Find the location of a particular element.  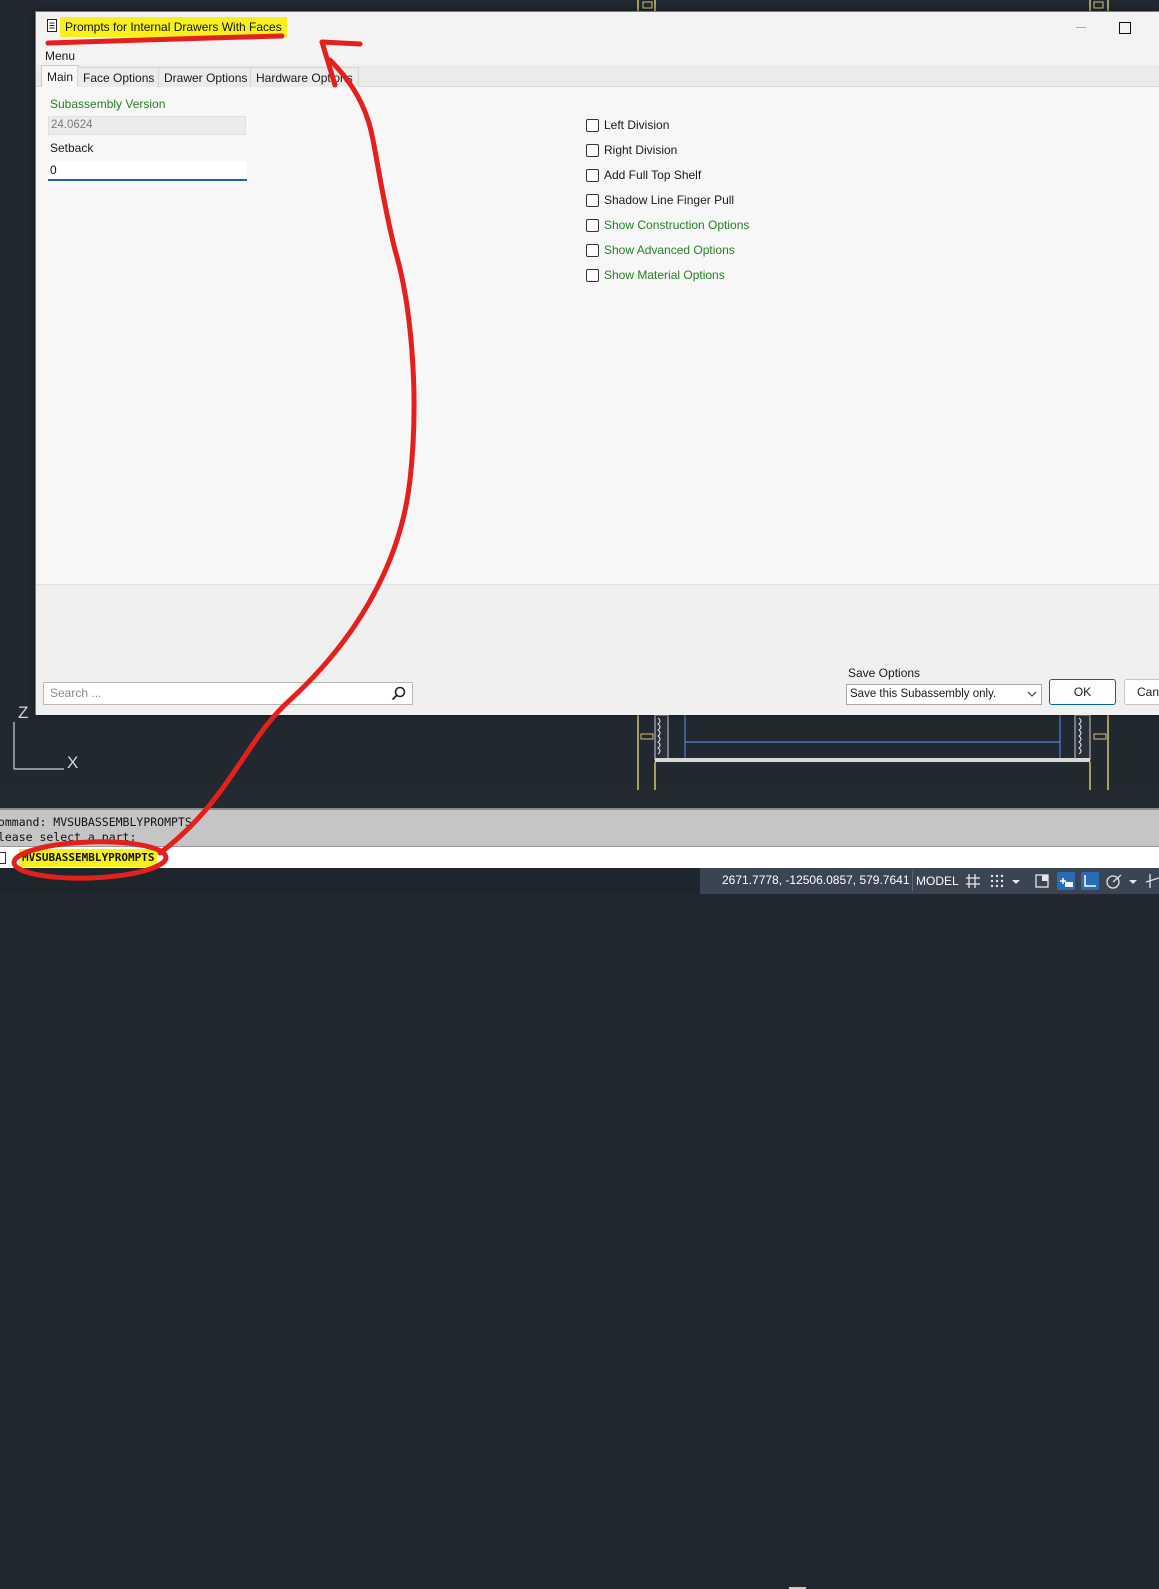

model-space-button: MODEL is located at coordinates (937, 881).